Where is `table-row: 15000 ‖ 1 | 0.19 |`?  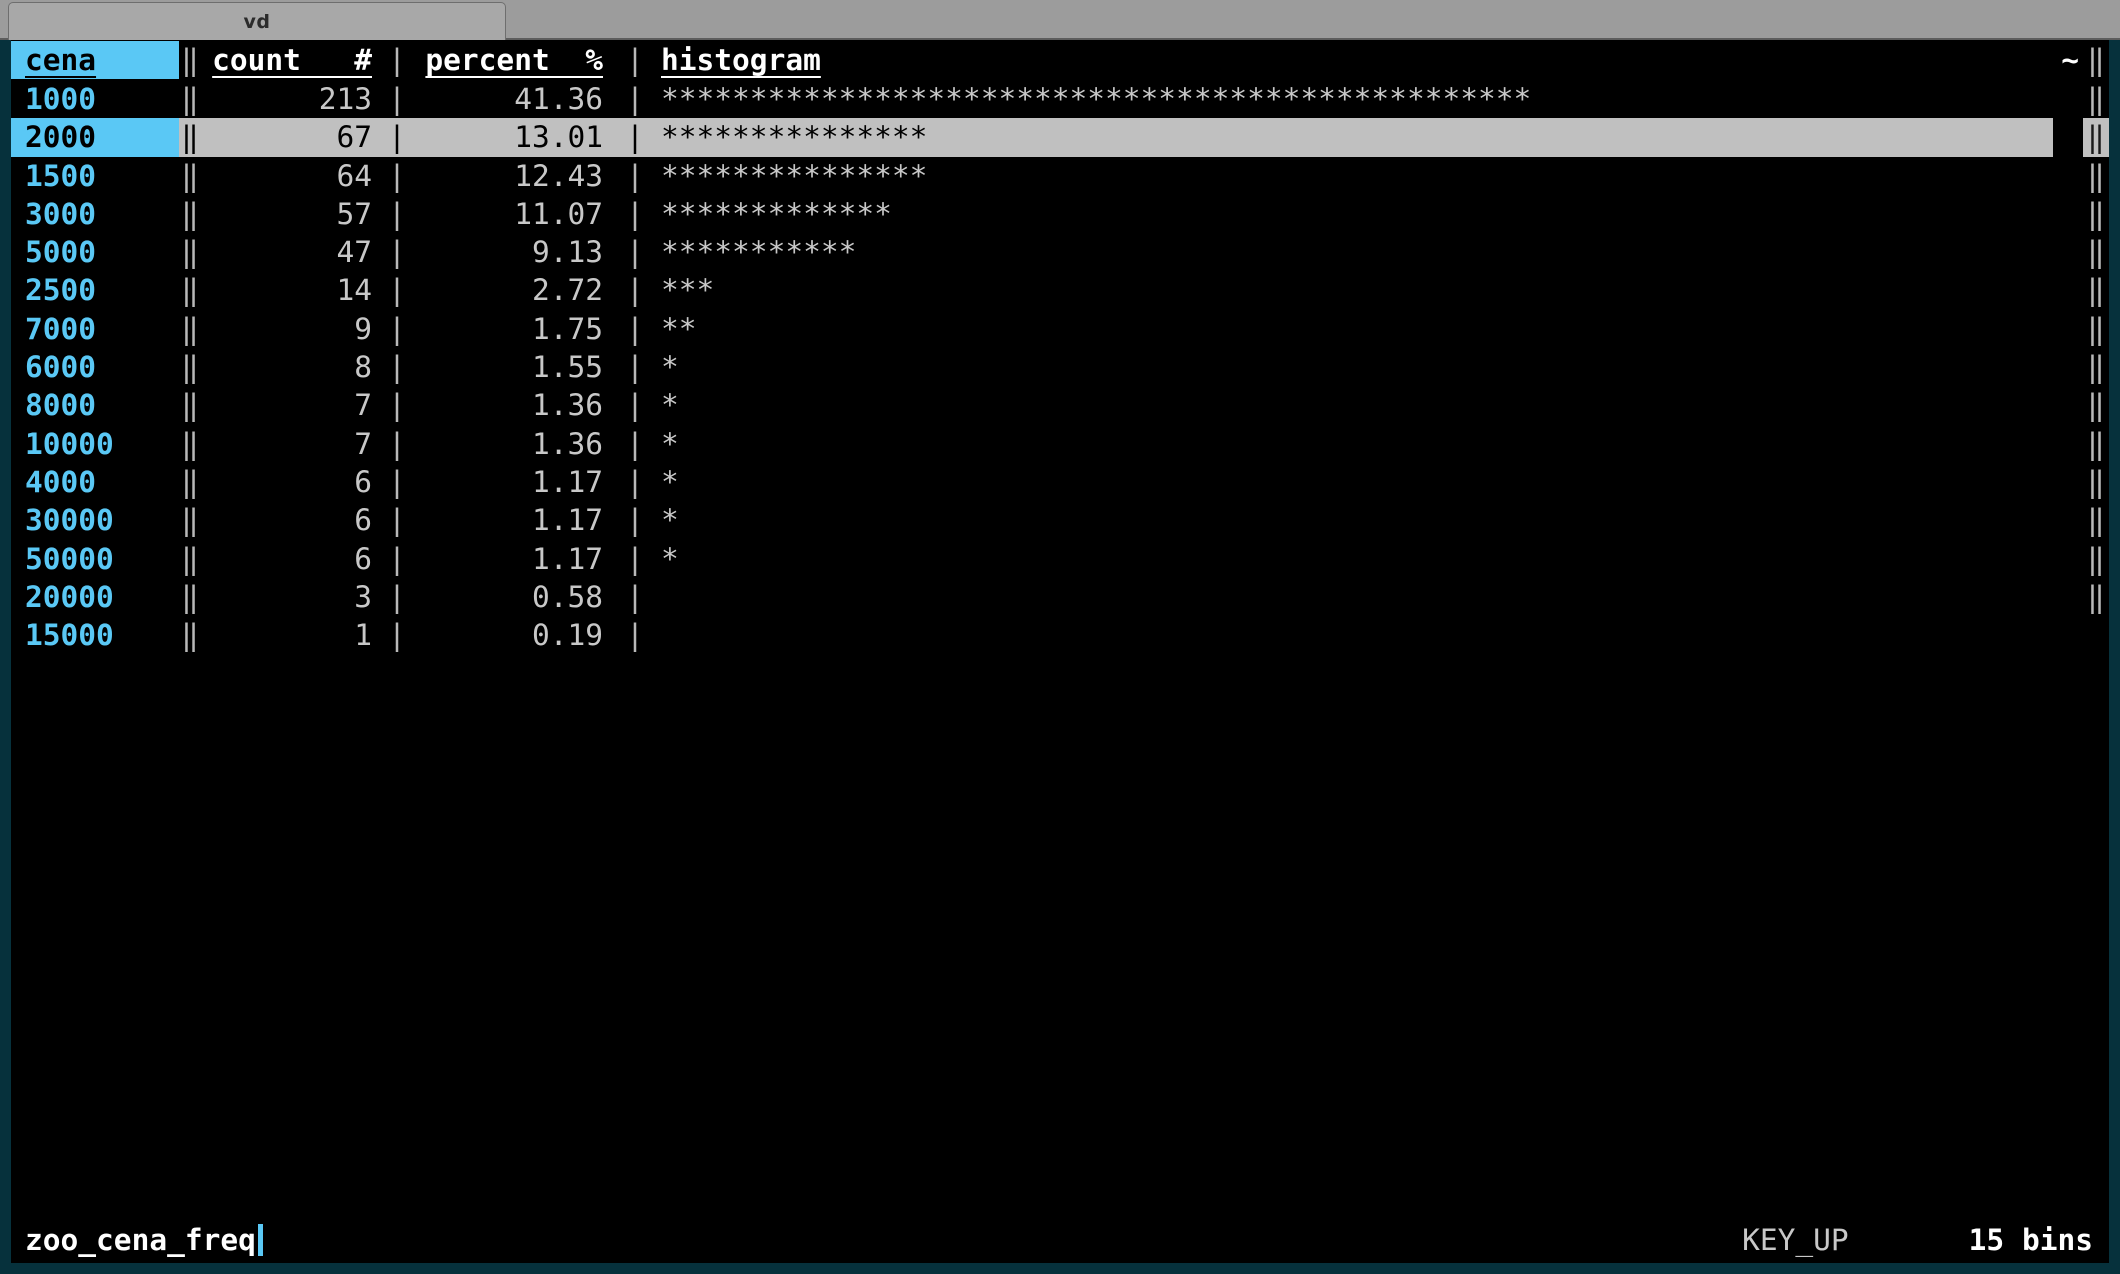 table-row: 15000 ‖ 1 | 0.19 | is located at coordinates (1060, 635).